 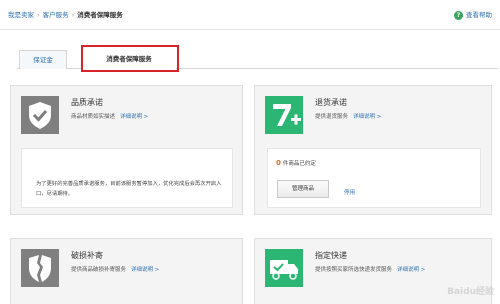 What do you see at coordinates (374, 178) in the screenshot?
I see `return-promise-panel: 0 件商品已约定 管理商品 停用` at bounding box center [374, 178].